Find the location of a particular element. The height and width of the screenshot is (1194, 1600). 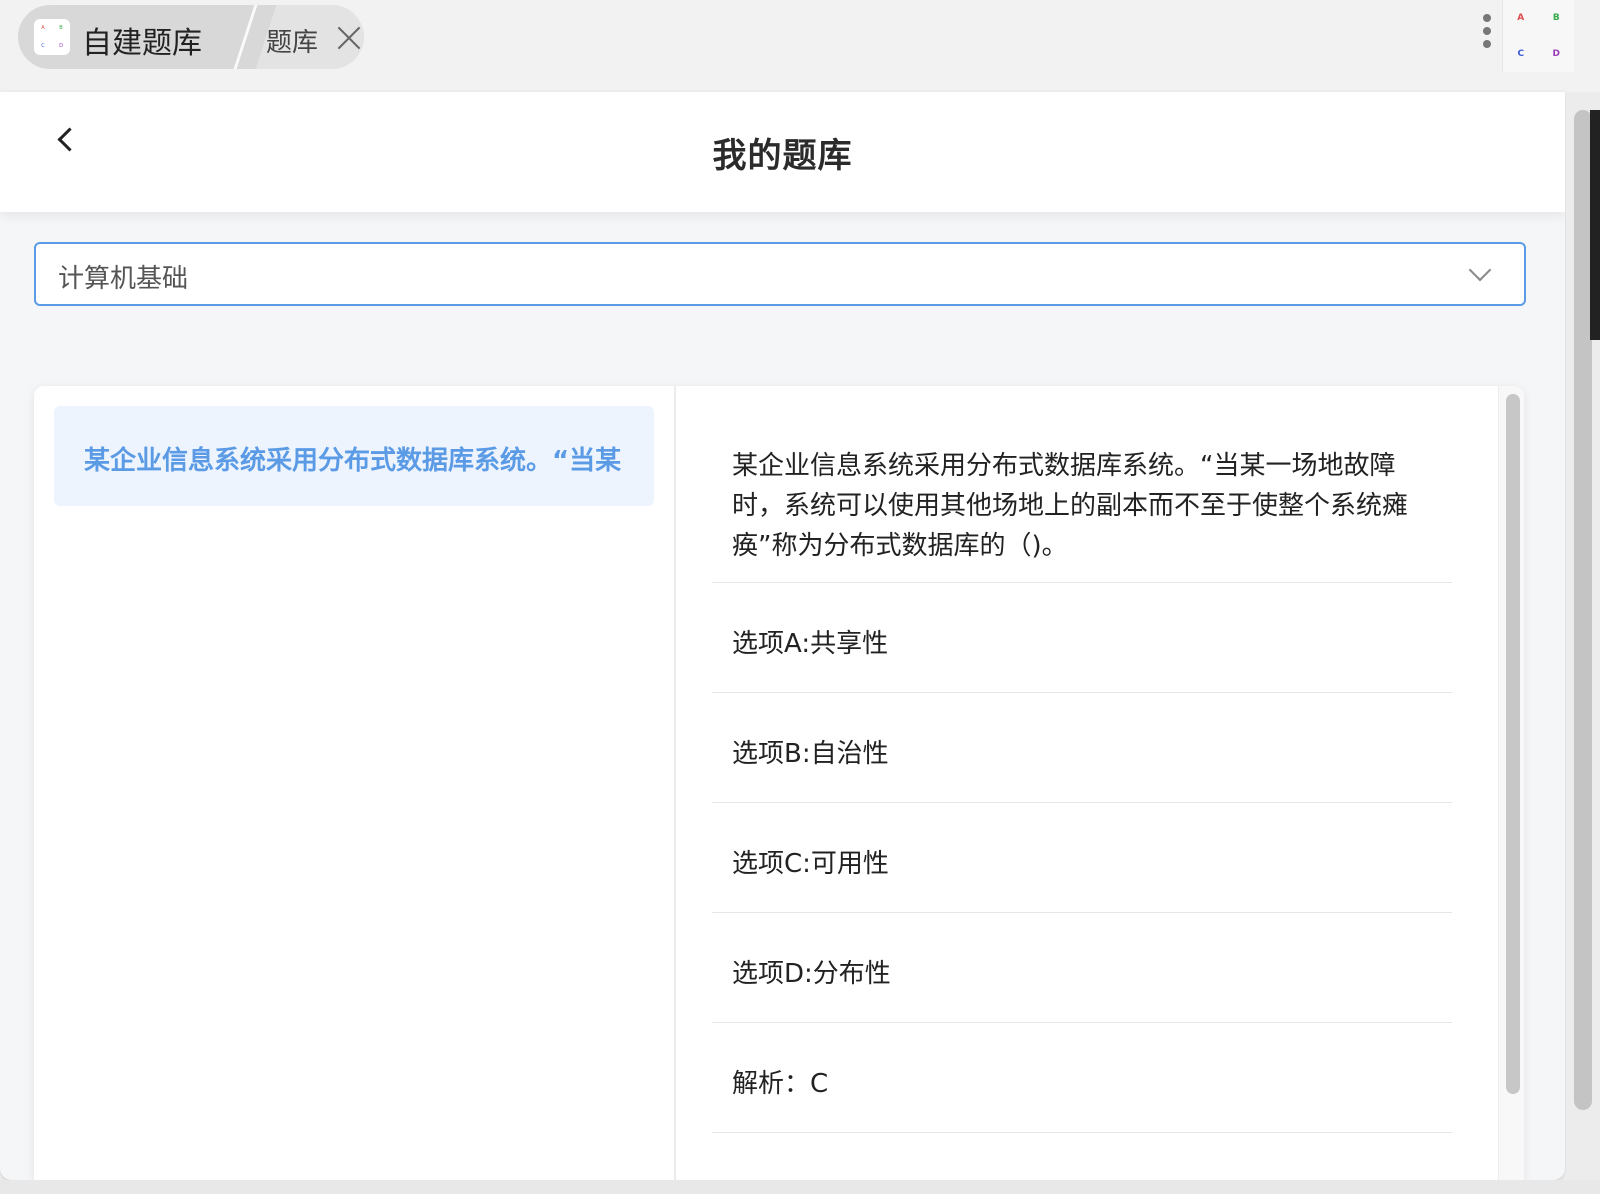

nav-header: 我的题库 is located at coordinates (782, 152).